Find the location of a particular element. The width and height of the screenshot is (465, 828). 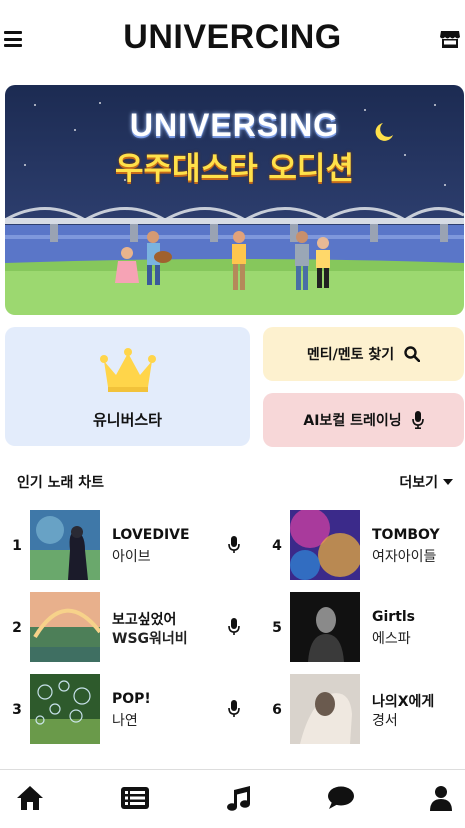

caret-down-icon is located at coordinates (448, 482).